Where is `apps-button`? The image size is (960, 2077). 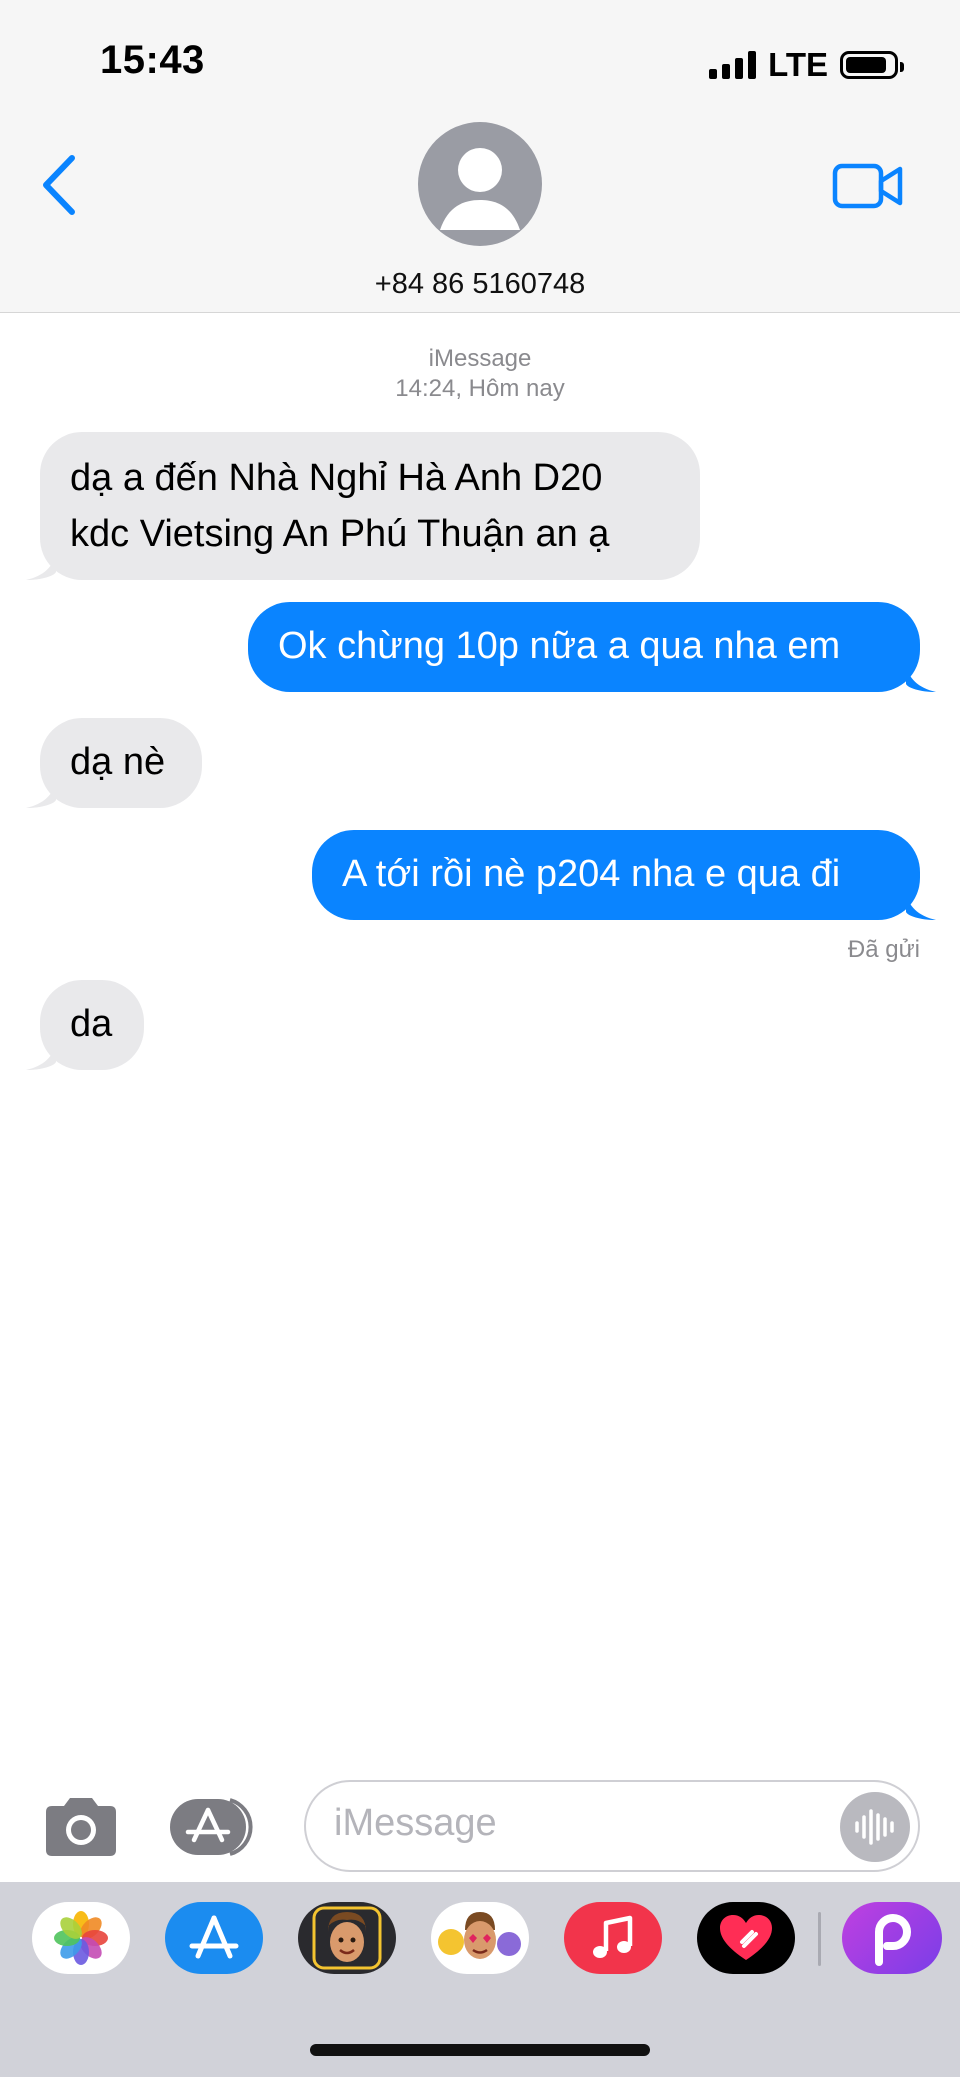
apps-button is located at coordinates (216, 1827).